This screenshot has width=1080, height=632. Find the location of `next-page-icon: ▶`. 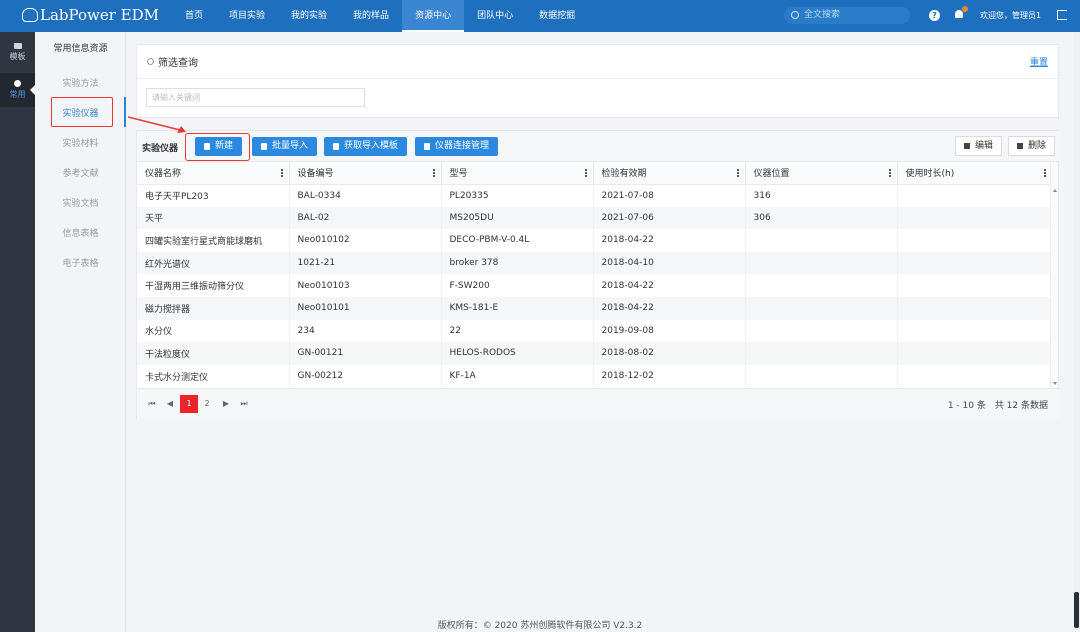

next-page-icon: ▶ is located at coordinates (226, 404).